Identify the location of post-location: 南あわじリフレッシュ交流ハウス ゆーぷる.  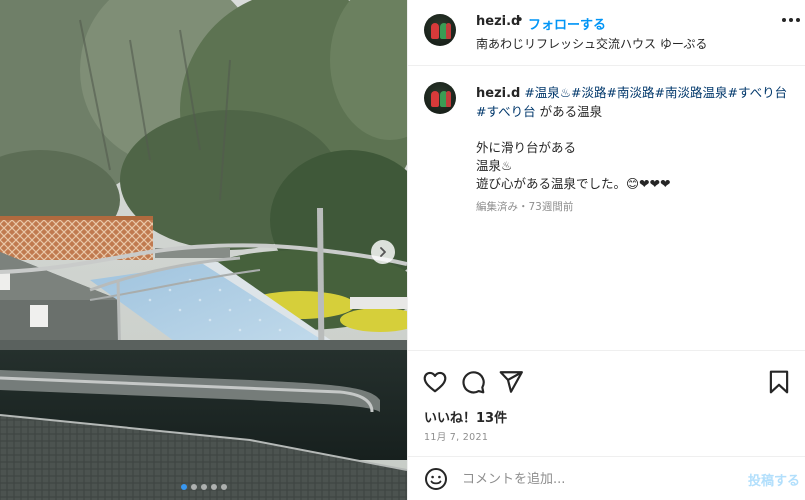
(591, 43).